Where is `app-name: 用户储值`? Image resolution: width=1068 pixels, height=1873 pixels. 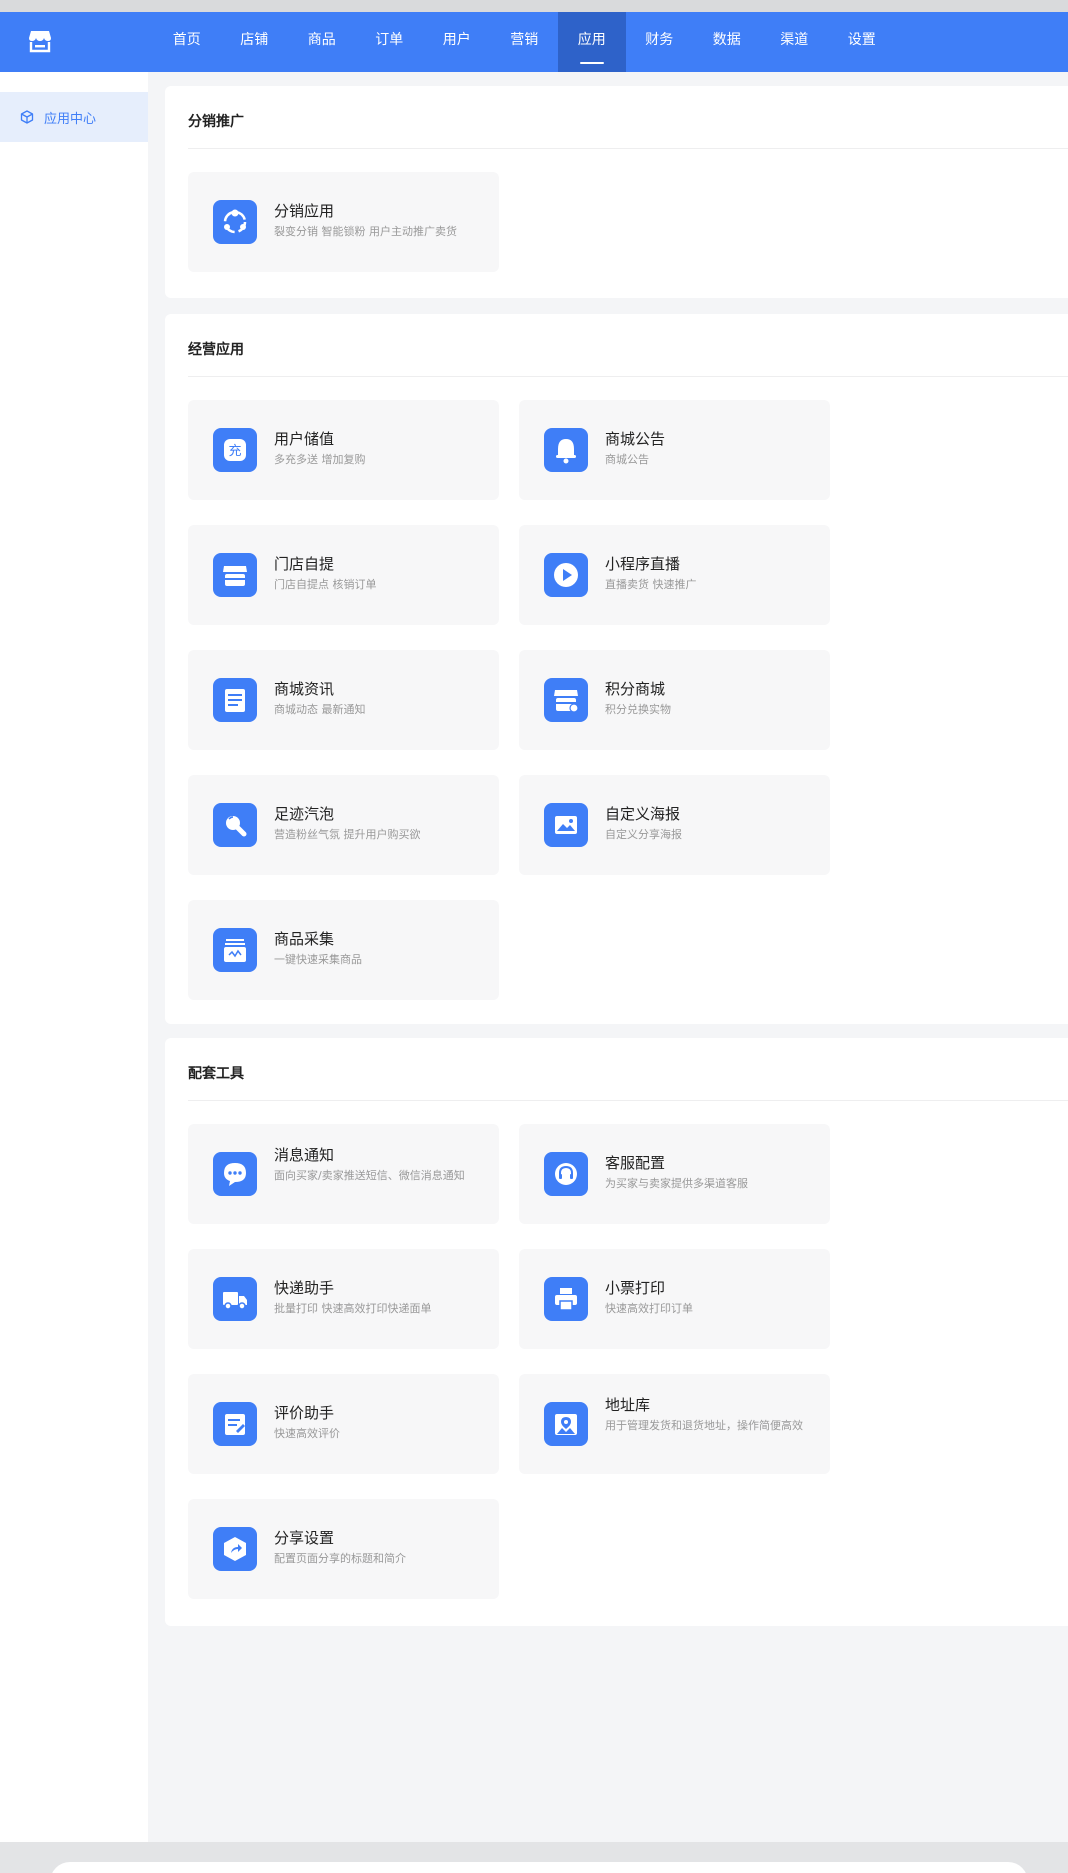
app-name: 用户储值 is located at coordinates (304, 439).